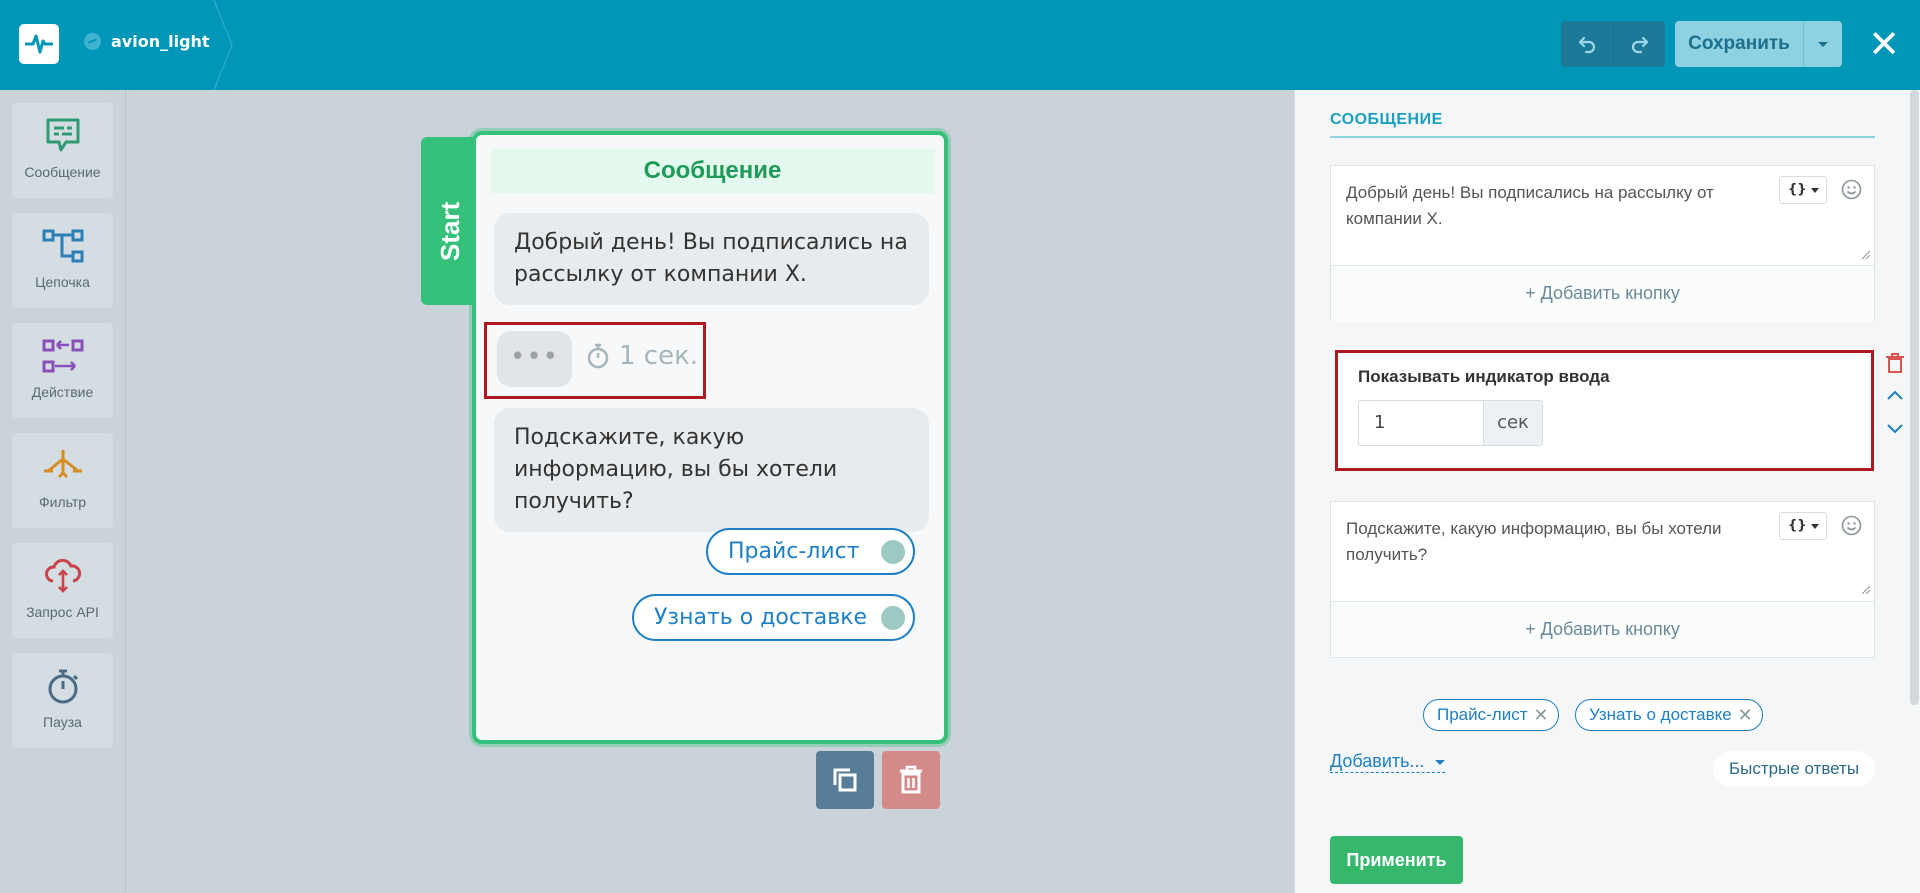 Image resolution: width=1920 pixels, height=893 pixels. I want to click on pause-timer-icon, so click(63, 686).